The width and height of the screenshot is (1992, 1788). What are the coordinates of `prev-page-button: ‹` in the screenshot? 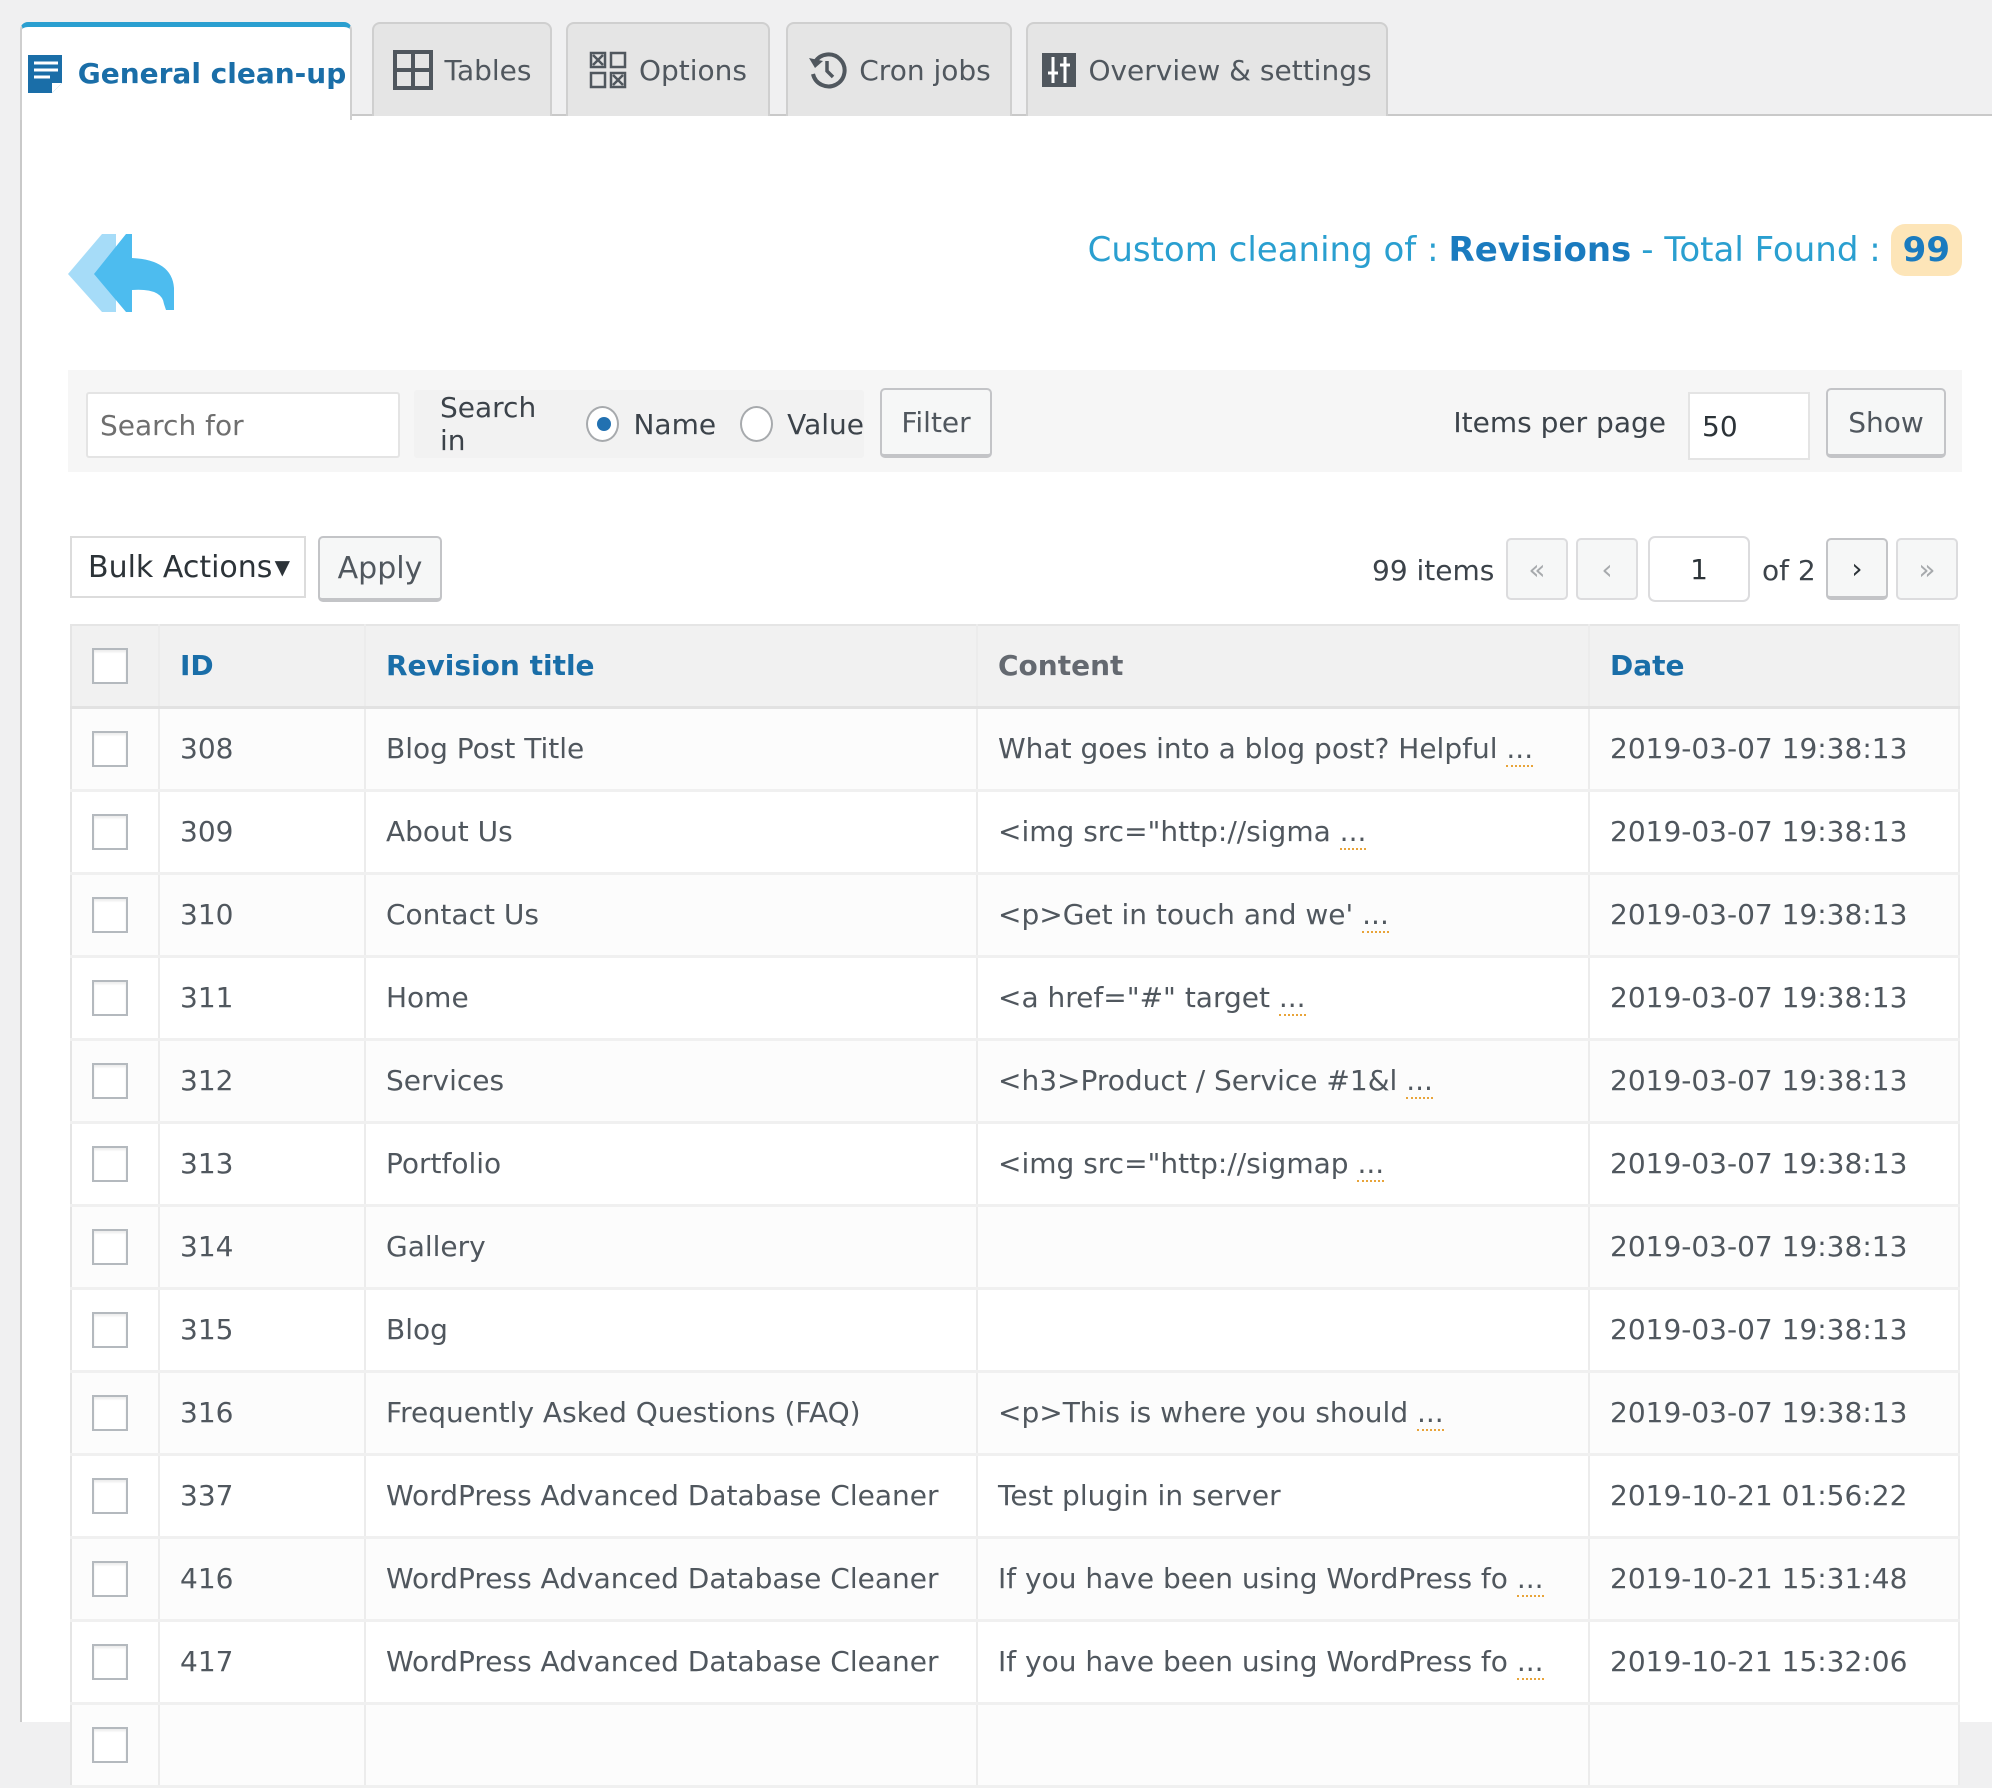 It's located at (1607, 569).